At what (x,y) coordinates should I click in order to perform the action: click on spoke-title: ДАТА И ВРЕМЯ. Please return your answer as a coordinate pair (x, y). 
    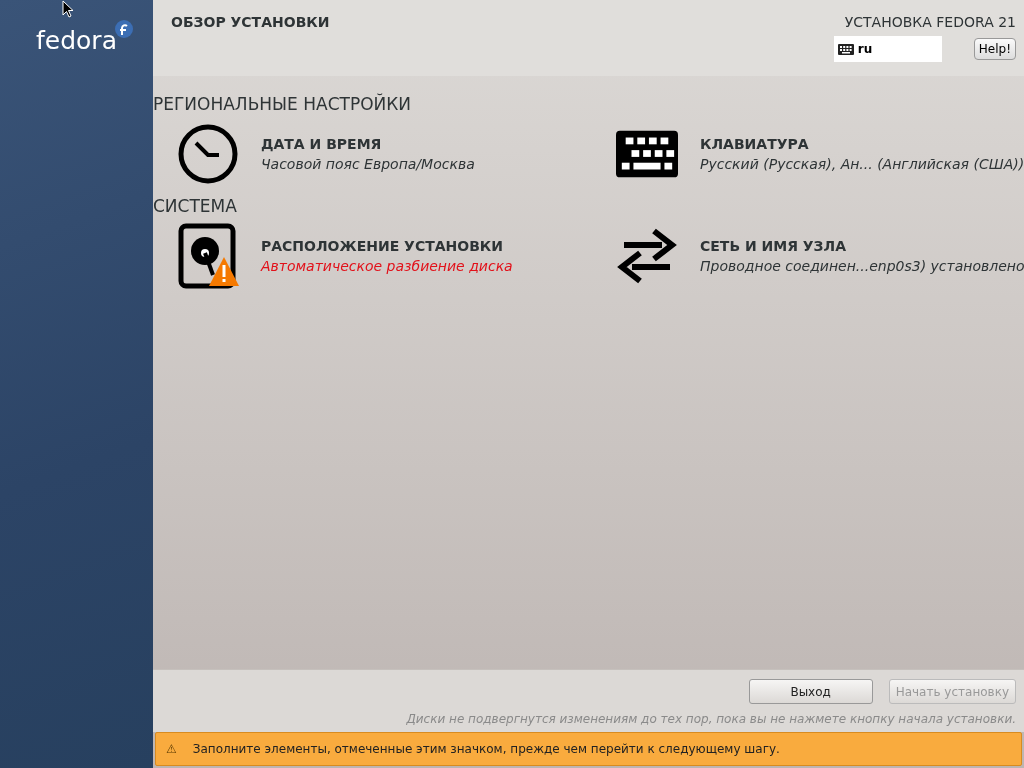
    Looking at the image, I should click on (368, 144).